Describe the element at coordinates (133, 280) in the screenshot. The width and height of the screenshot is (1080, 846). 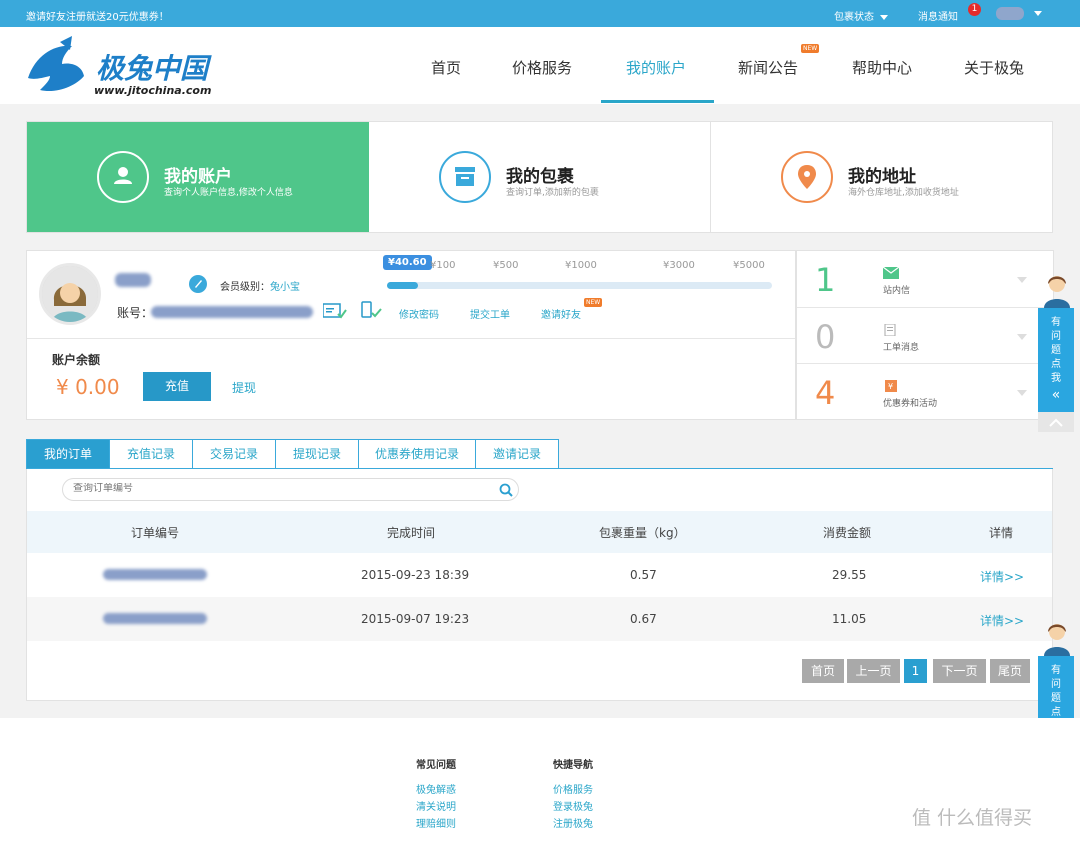
I see `username-redacted` at that location.